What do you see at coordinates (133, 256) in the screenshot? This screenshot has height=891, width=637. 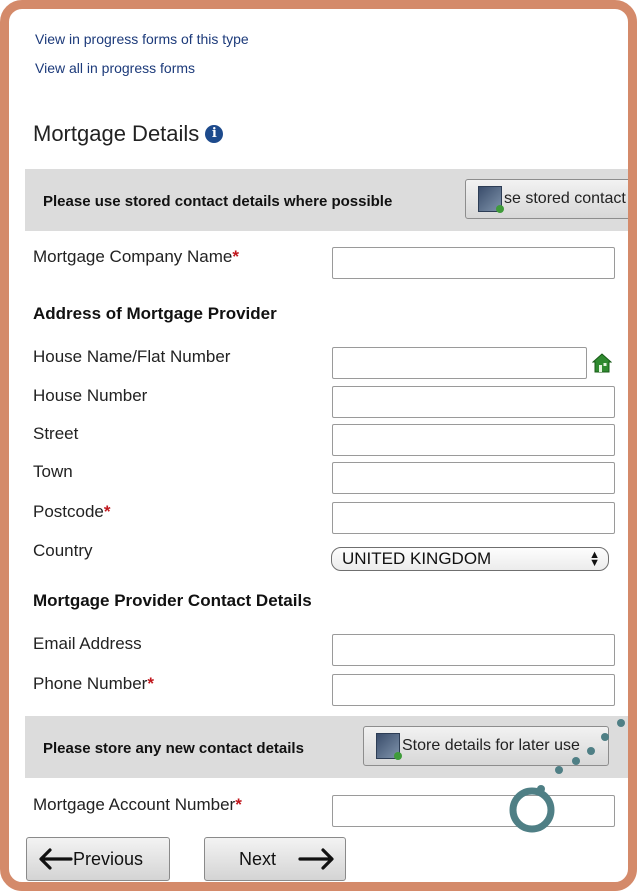 I see `mortgage-company-name-label-text: Mortgage Company Name` at bounding box center [133, 256].